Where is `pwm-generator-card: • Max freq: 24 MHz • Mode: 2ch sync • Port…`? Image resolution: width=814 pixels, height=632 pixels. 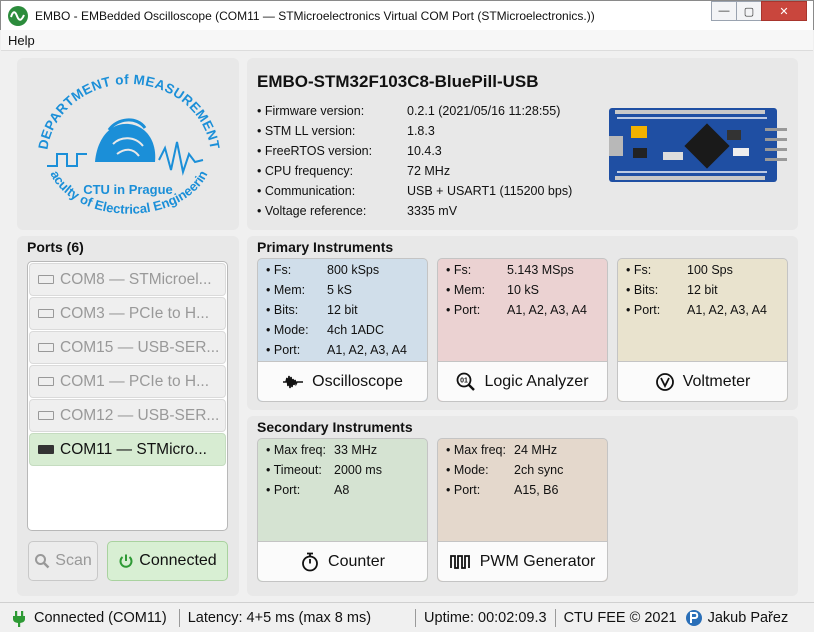
pwm-generator-card: • Max freq: 24 MHz • Mode: 2ch sync • Port… is located at coordinates (522, 510).